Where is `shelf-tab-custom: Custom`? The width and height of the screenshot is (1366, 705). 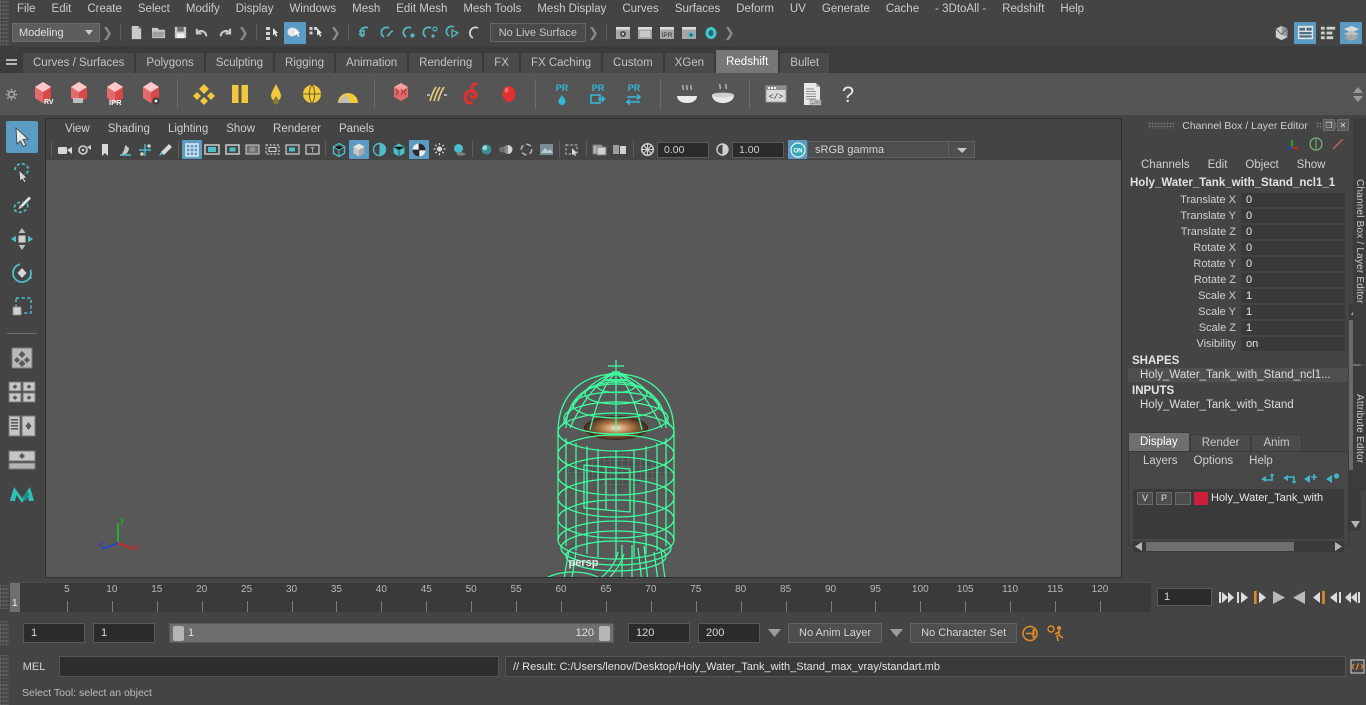
shelf-tab-custom: Custom is located at coordinates (633, 62).